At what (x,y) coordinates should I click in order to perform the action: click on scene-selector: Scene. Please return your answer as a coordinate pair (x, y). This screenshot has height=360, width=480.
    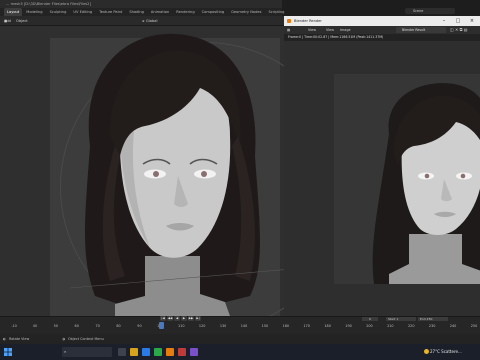
    Looking at the image, I should click on (430, 11).